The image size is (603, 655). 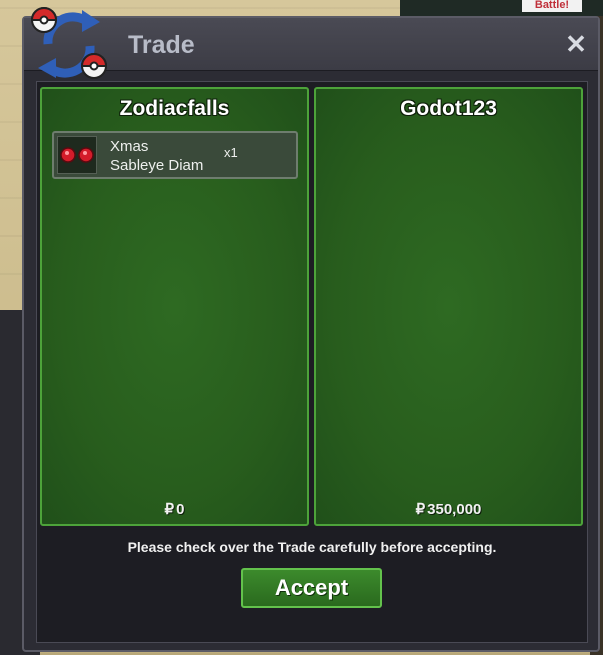 What do you see at coordinates (69, 43) in the screenshot?
I see `trade-logo-icon` at bounding box center [69, 43].